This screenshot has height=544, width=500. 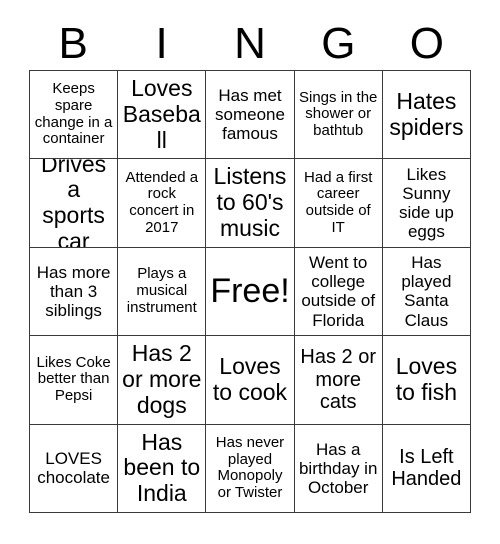 I want to click on bingo-cell: LOVES chocolate, so click(x=74, y=468).